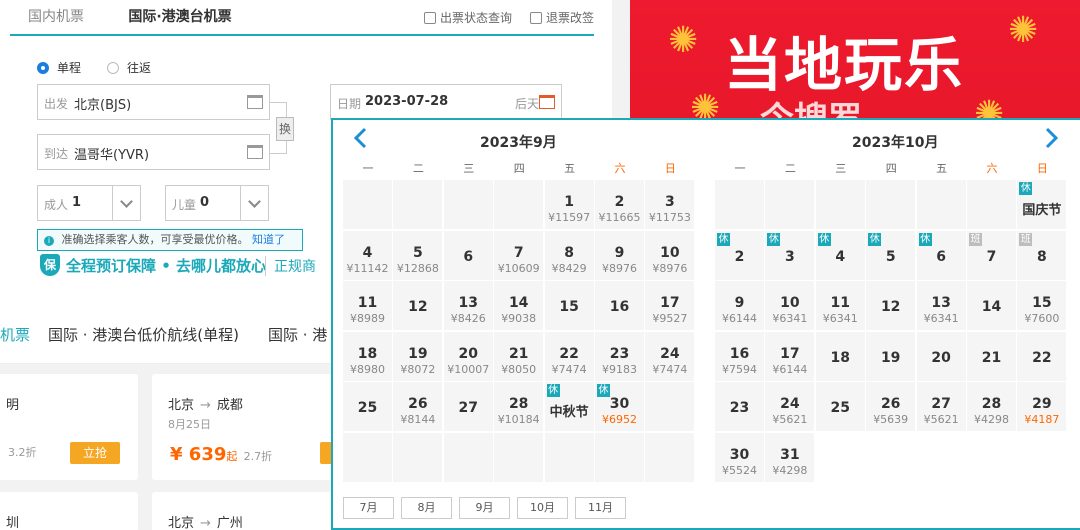 This screenshot has width=1080, height=530. I want to click on calendar-day: 23 ¥9183, so click(619, 356).